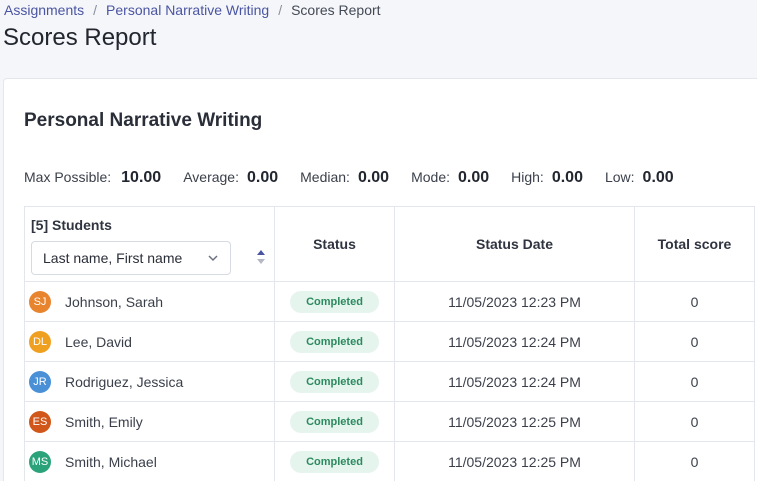  I want to click on student-info: JR Rodriguez, Jessica, so click(151, 381).